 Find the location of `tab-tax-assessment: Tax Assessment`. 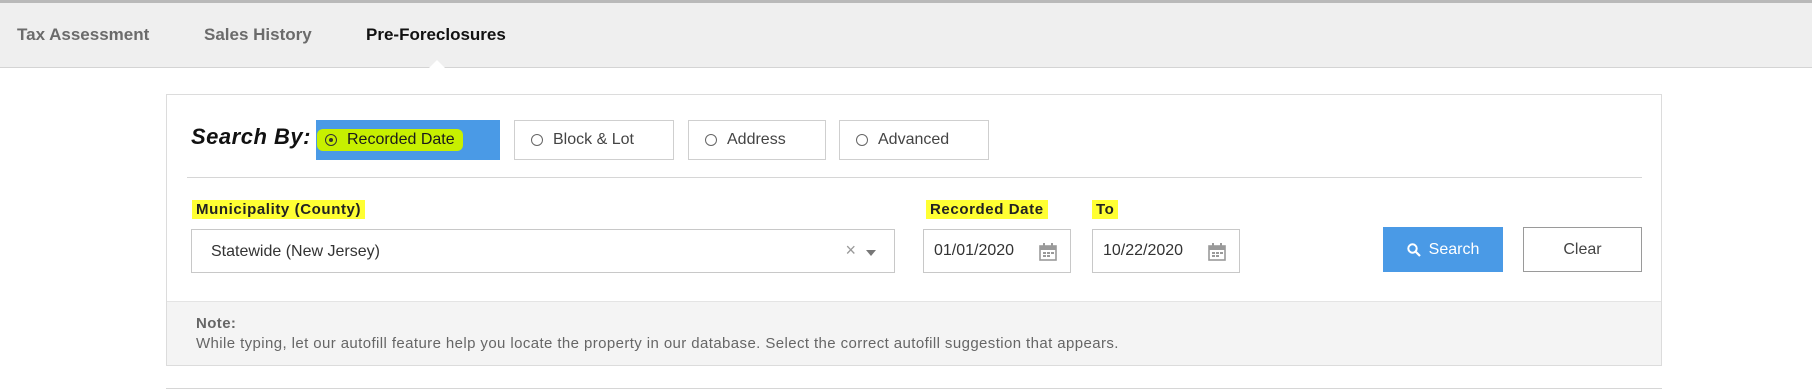

tab-tax-assessment: Tax Assessment is located at coordinates (83, 35).